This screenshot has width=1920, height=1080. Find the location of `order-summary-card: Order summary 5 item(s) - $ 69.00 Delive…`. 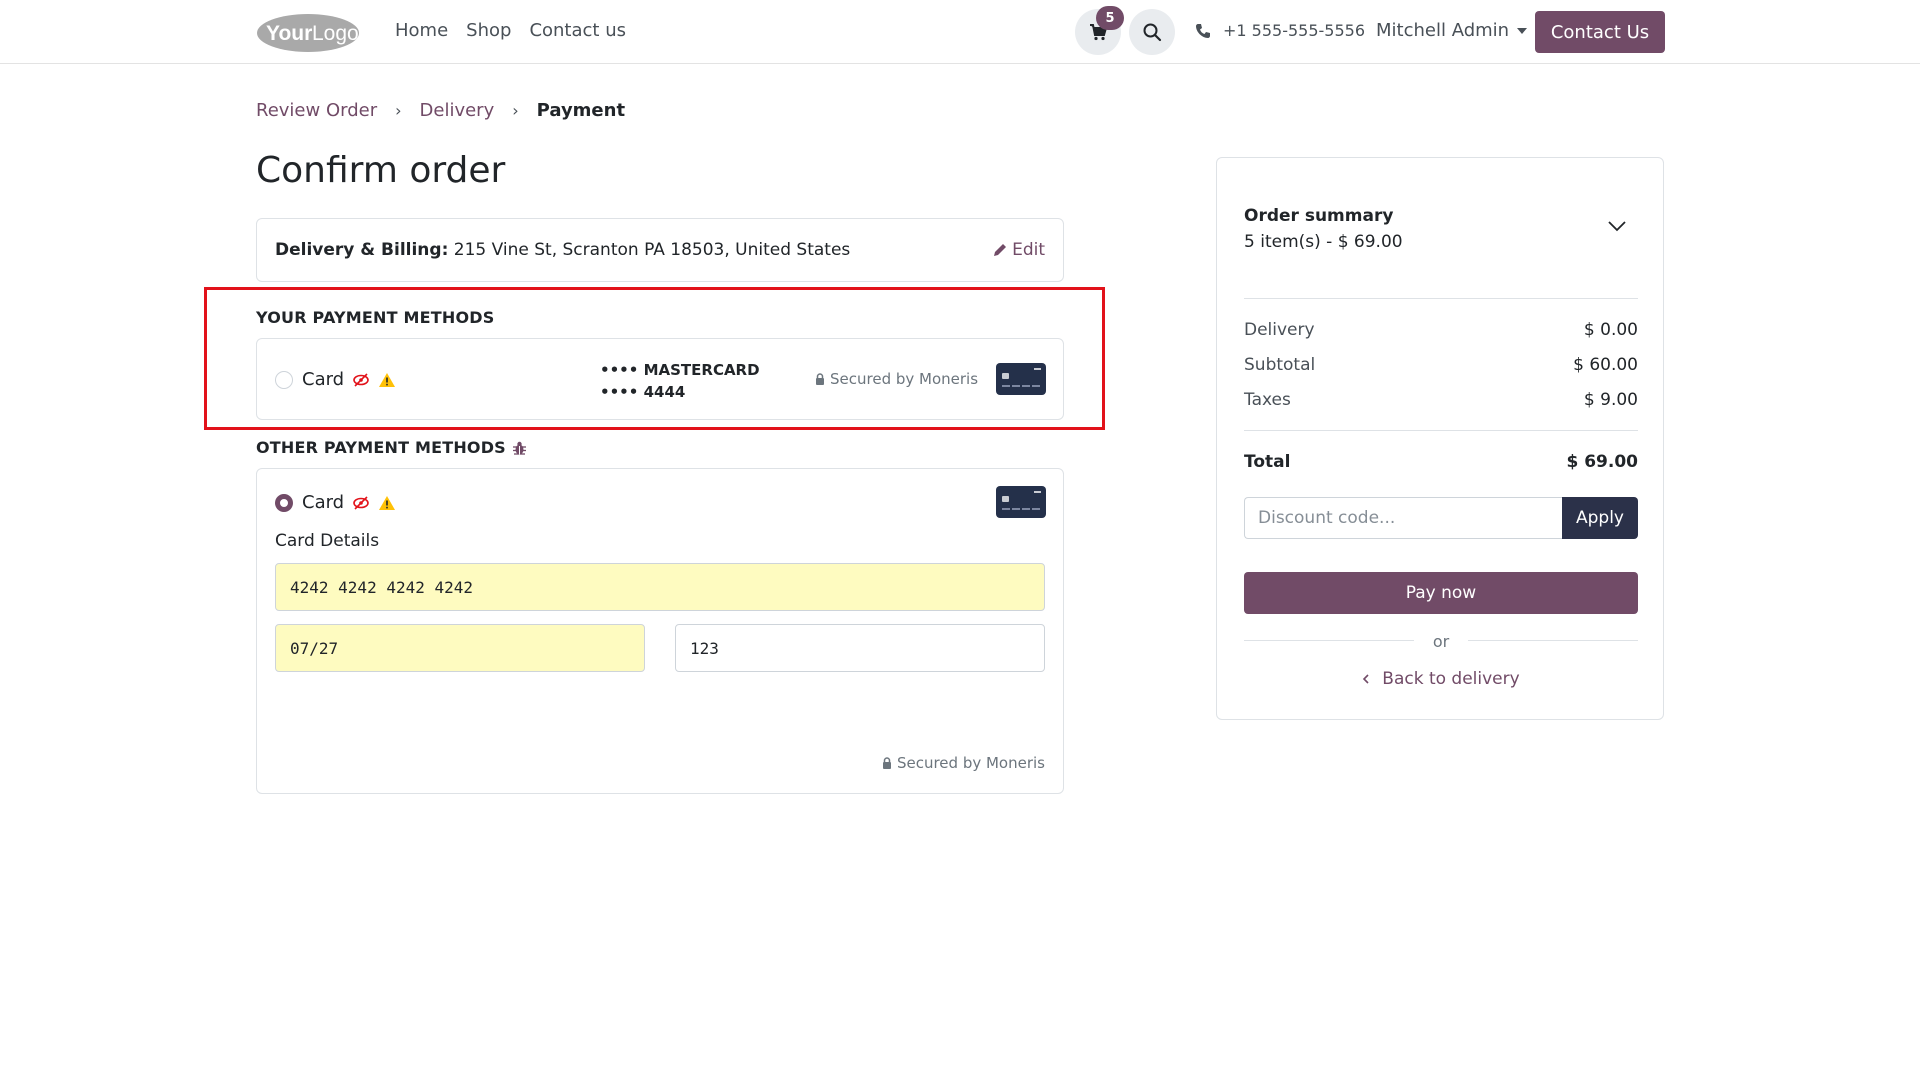

order-summary-card: Order summary 5 item(s) - $ 69.00 Delive… is located at coordinates (1440, 438).